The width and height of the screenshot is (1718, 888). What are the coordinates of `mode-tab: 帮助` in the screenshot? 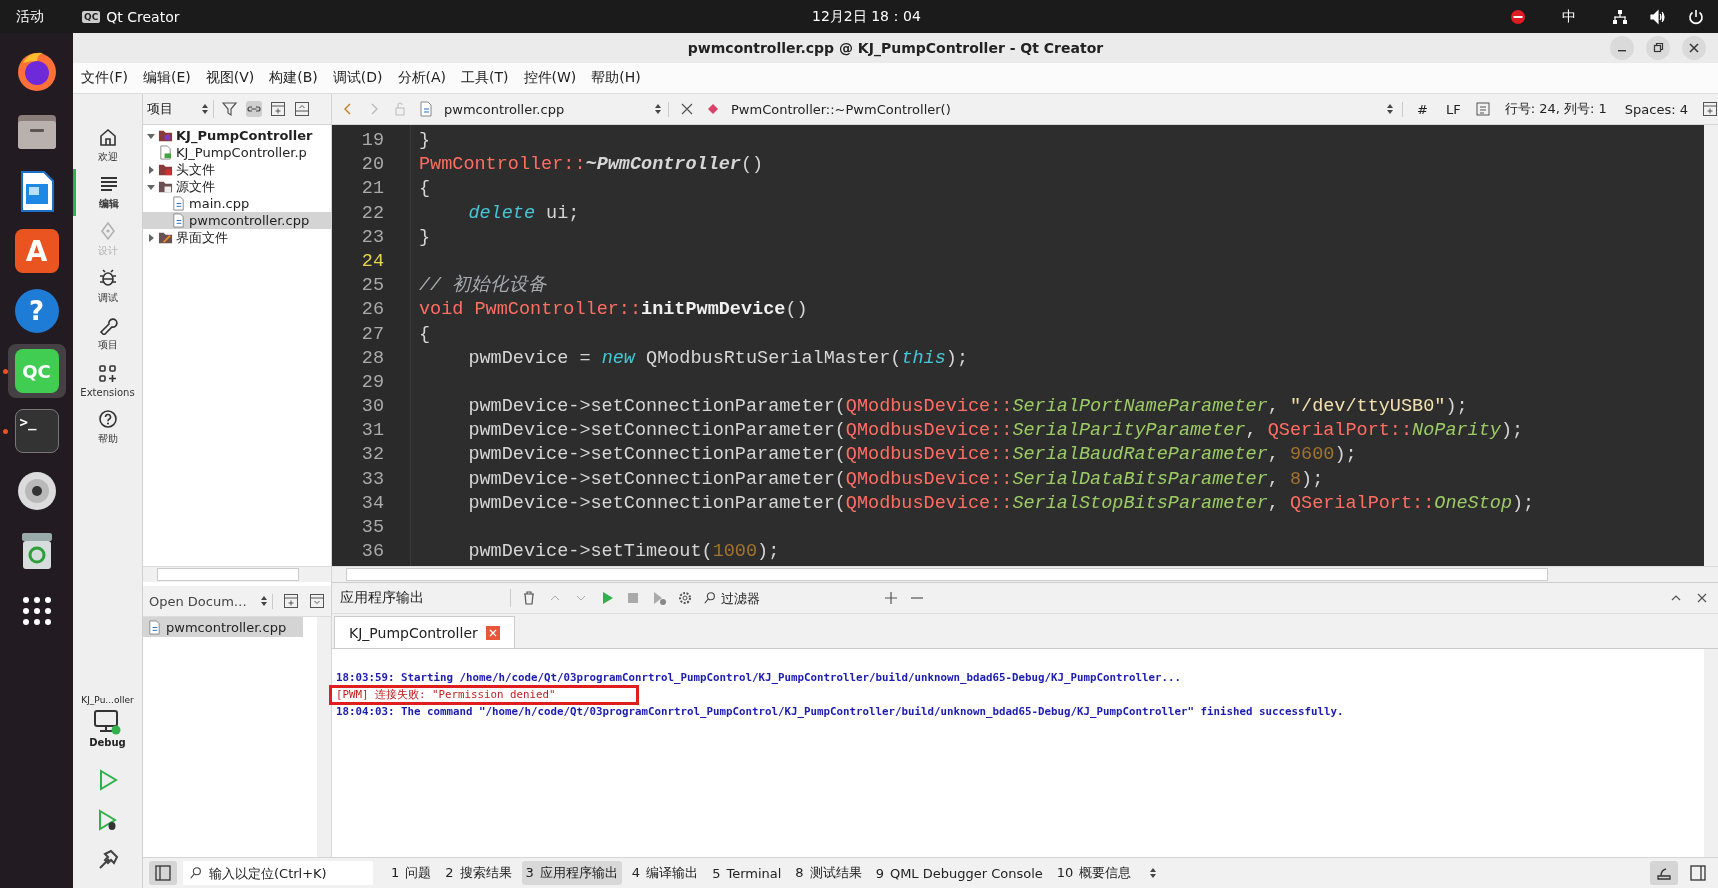 It's located at (107, 427).